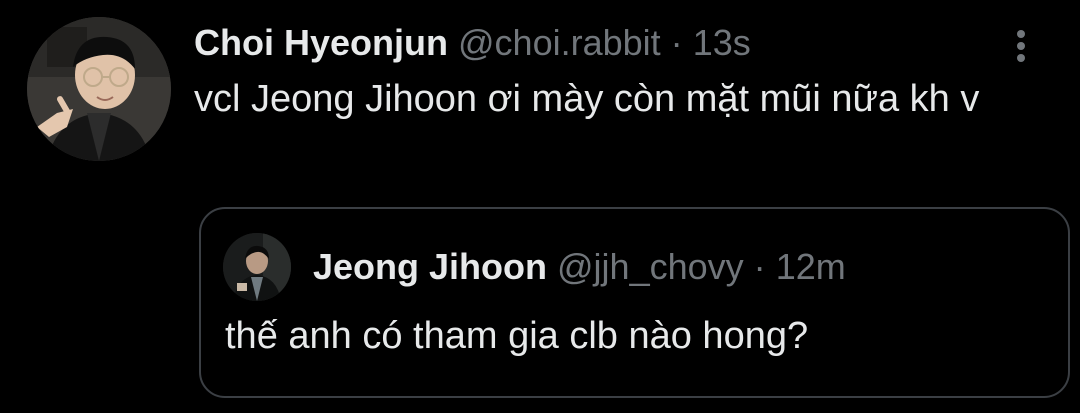 The image size is (1080, 413). Describe the element at coordinates (650, 266) in the screenshot. I see `quote-user-handle: @jjh_chovy` at that location.